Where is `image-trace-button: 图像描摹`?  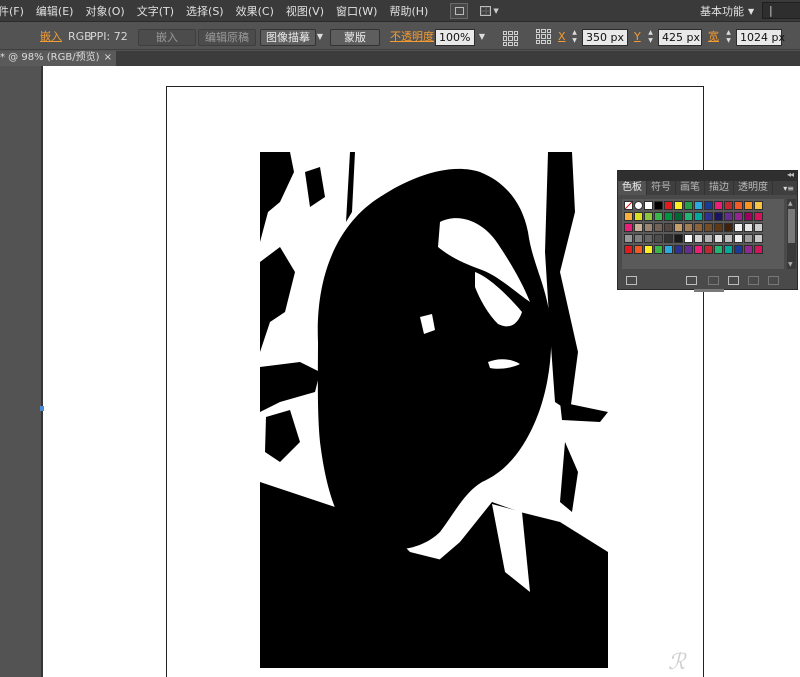
image-trace-button: 图像描摹 is located at coordinates (288, 37).